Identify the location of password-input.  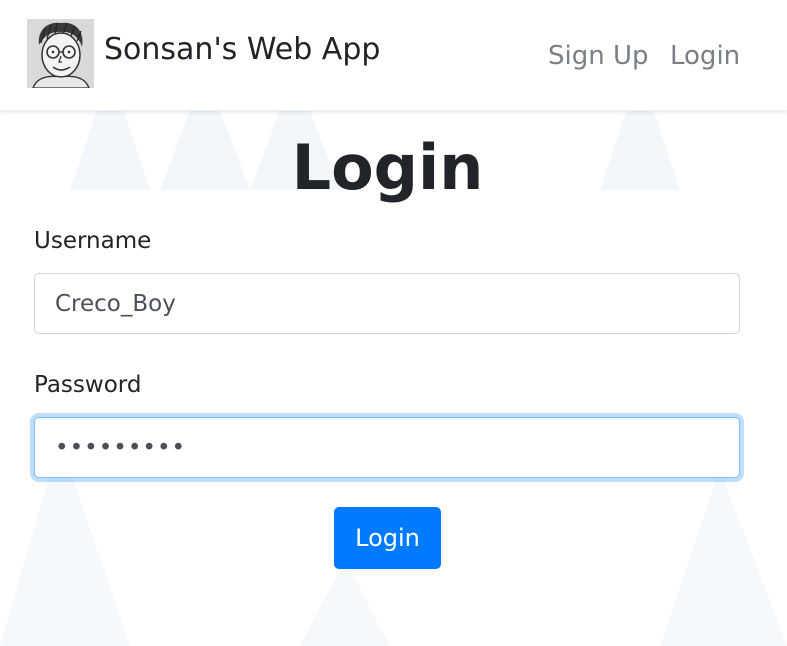
(387, 447).